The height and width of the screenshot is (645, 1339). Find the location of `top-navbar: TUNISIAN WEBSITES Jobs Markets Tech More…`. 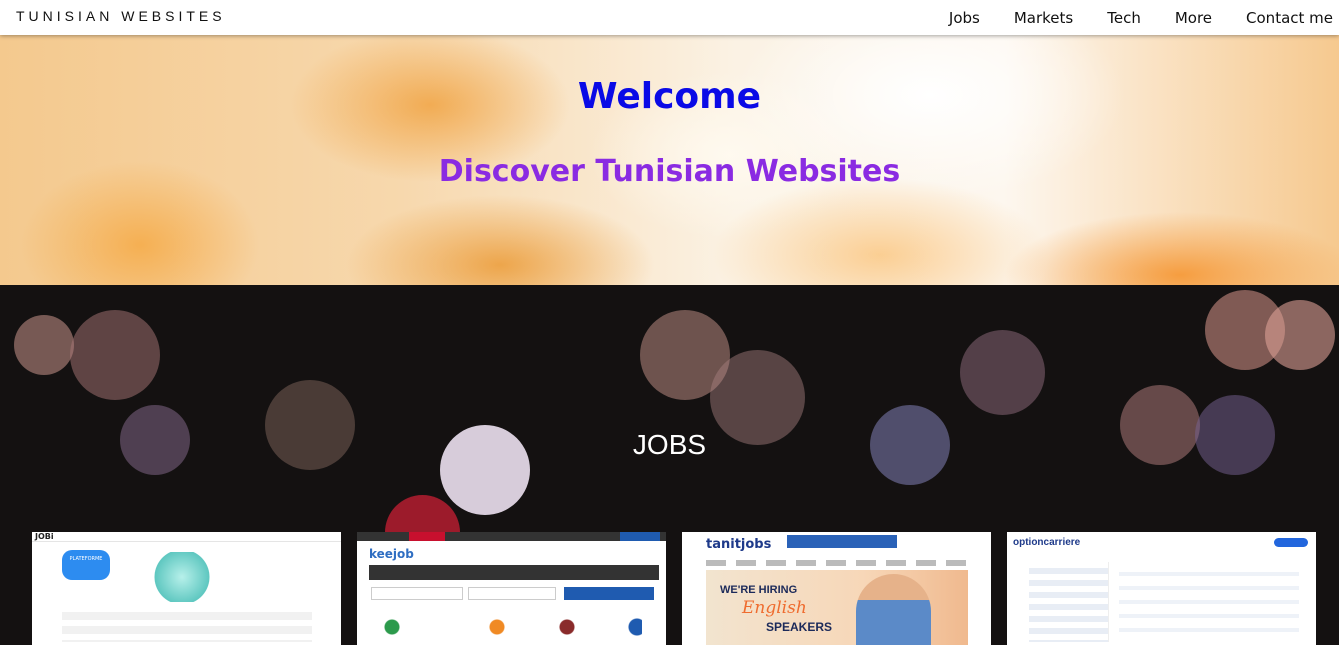

top-navbar: TUNISIAN WEBSITES Jobs Markets Tech More… is located at coordinates (669, 17).